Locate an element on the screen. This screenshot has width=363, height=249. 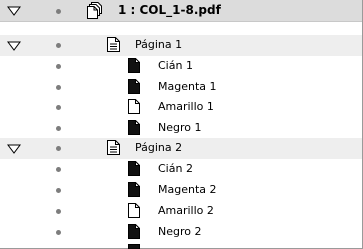
tree-row-plate: Negro 1 is located at coordinates (181, 128).